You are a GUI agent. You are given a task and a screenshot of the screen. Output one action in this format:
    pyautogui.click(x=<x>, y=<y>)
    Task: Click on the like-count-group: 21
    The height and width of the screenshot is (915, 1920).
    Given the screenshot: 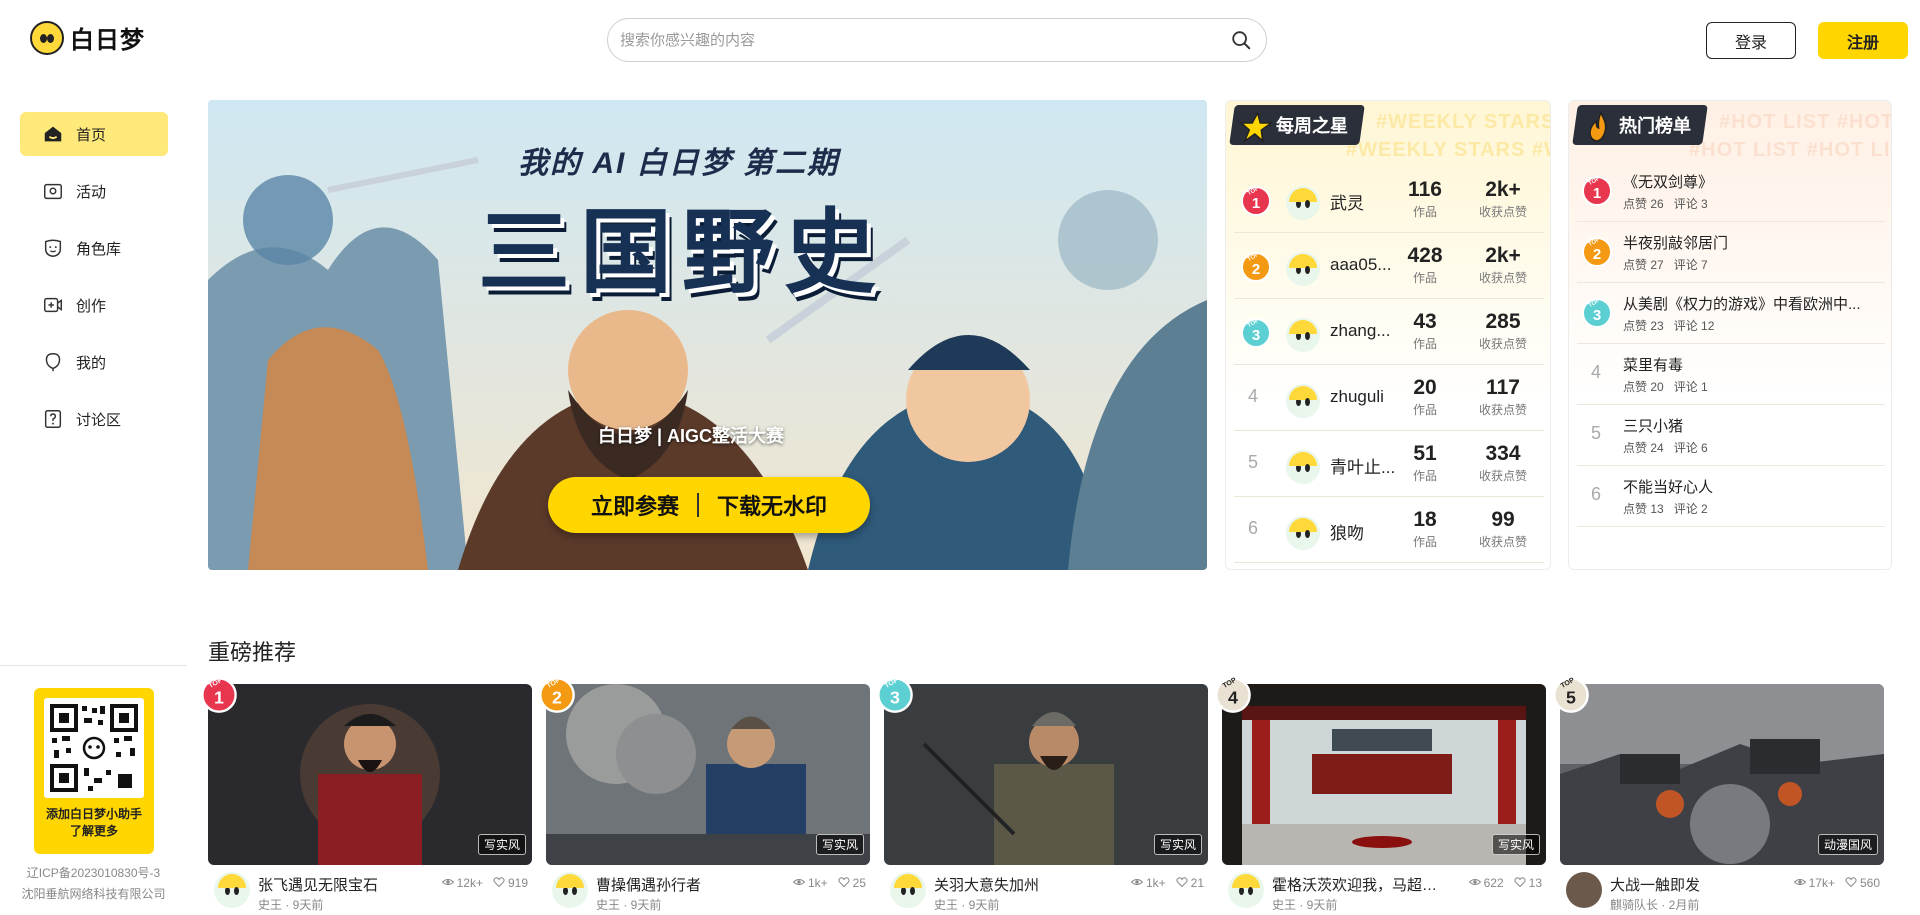 What is the action you would take?
    pyautogui.click(x=1190, y=883)
    